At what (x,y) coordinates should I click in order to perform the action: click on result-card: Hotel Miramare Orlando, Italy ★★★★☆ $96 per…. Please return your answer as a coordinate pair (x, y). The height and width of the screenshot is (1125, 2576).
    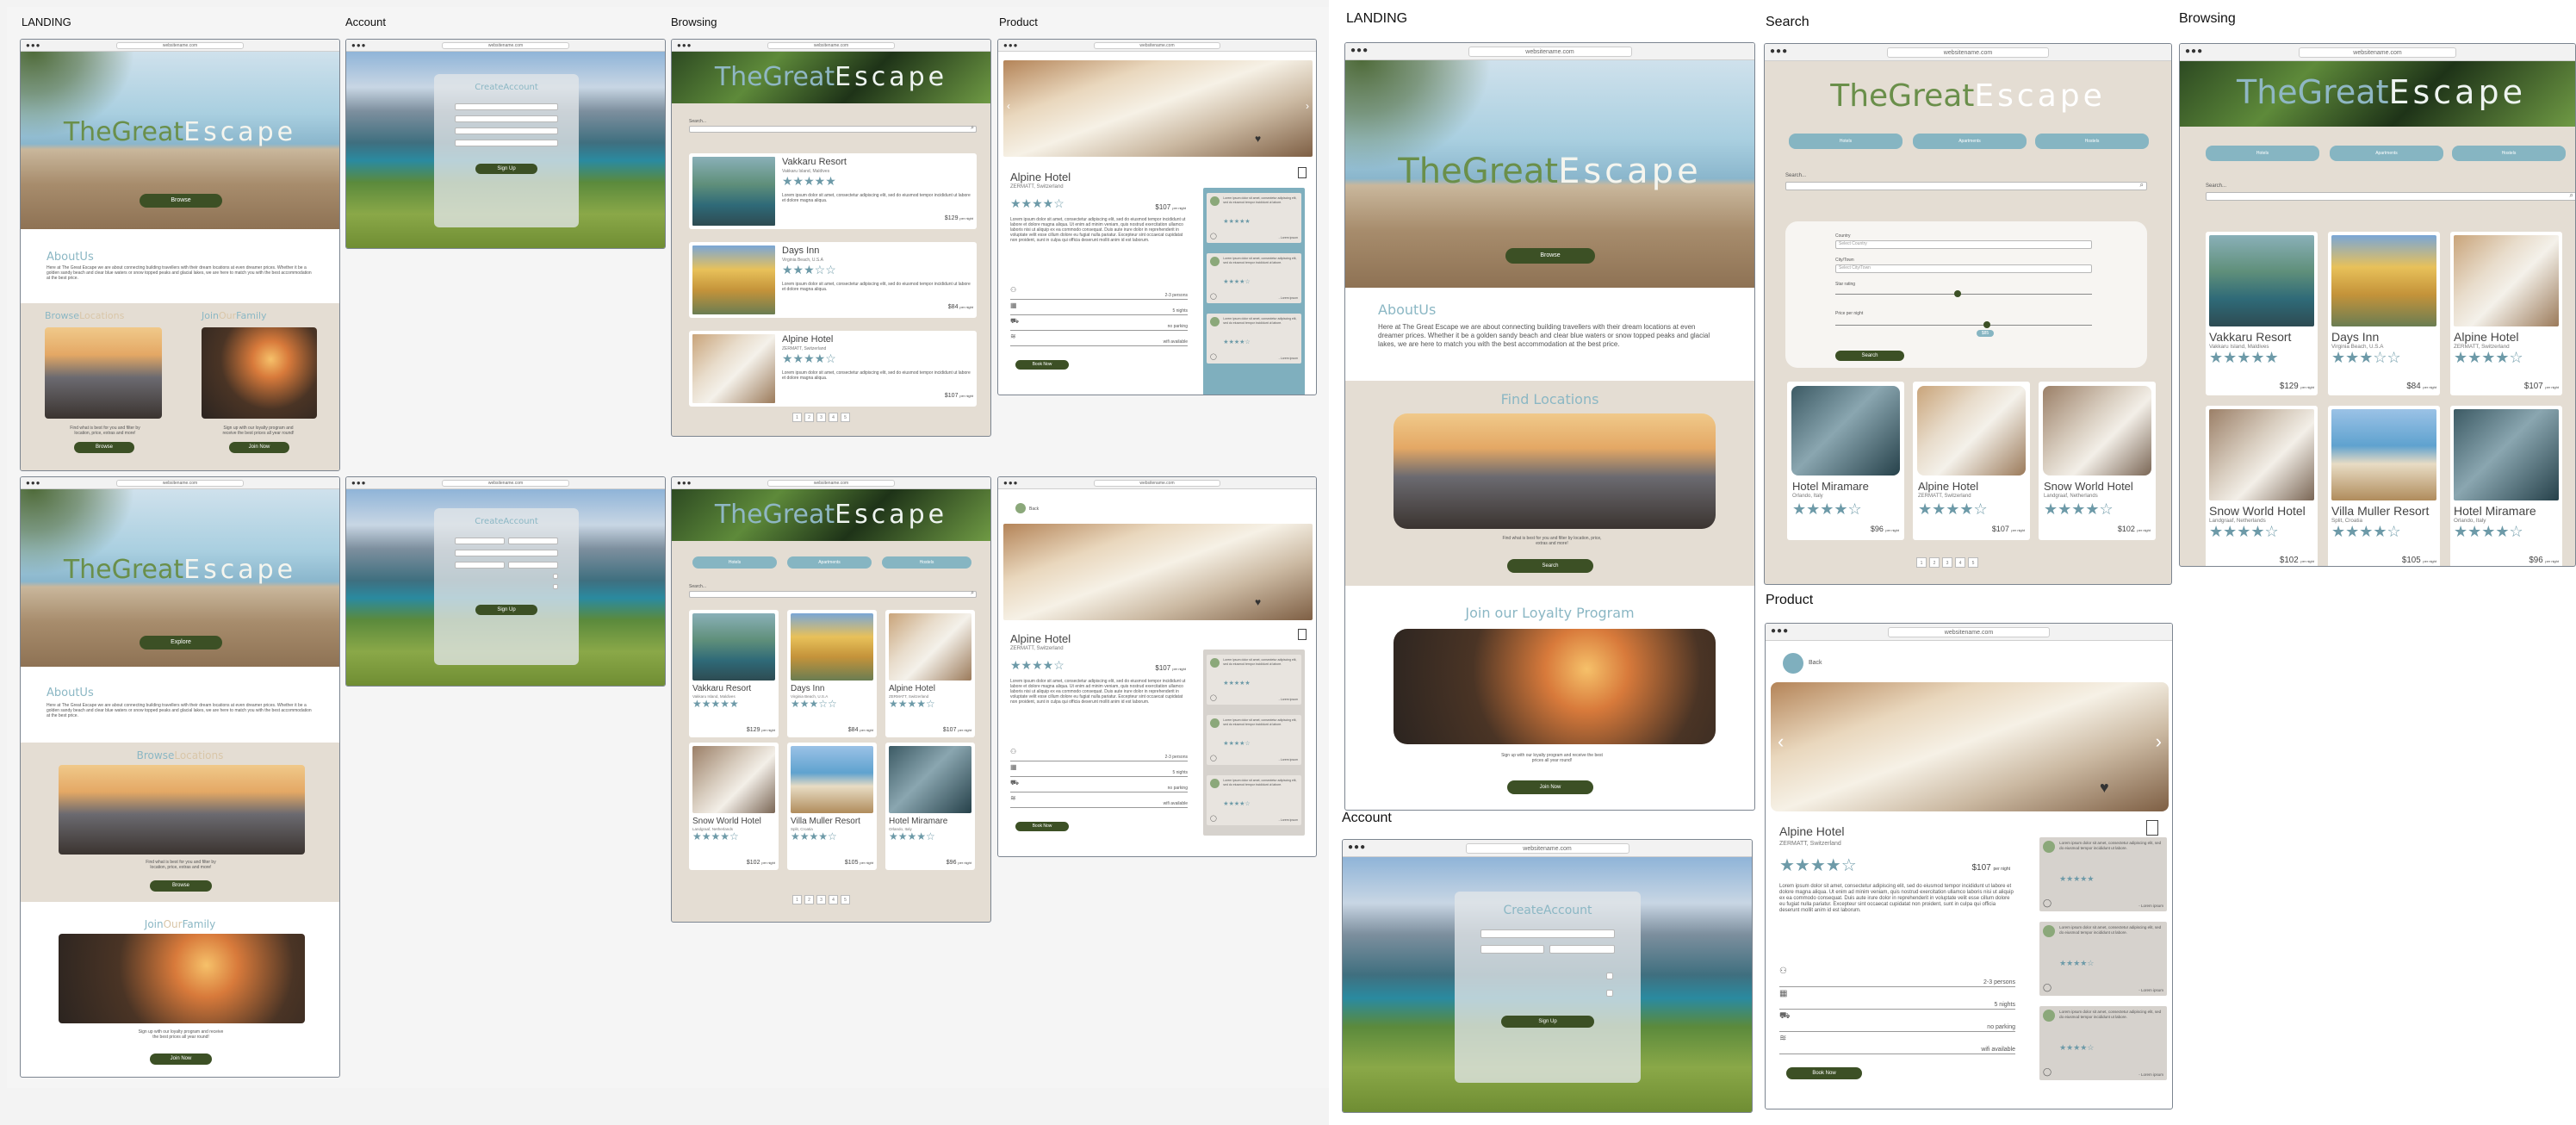
    Looking at the image, I should click on (1845, 461).